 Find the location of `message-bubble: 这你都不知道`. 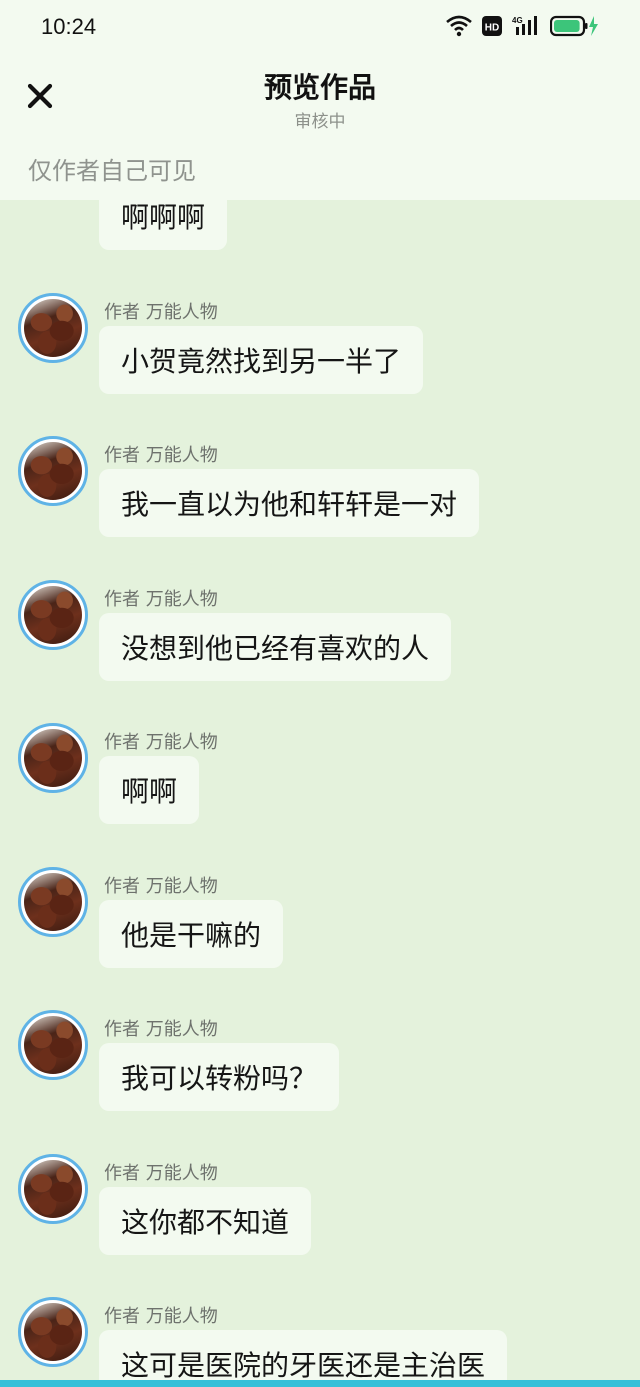

message-bubble: 这你都不知道 is located at coordinates (205, 1221).